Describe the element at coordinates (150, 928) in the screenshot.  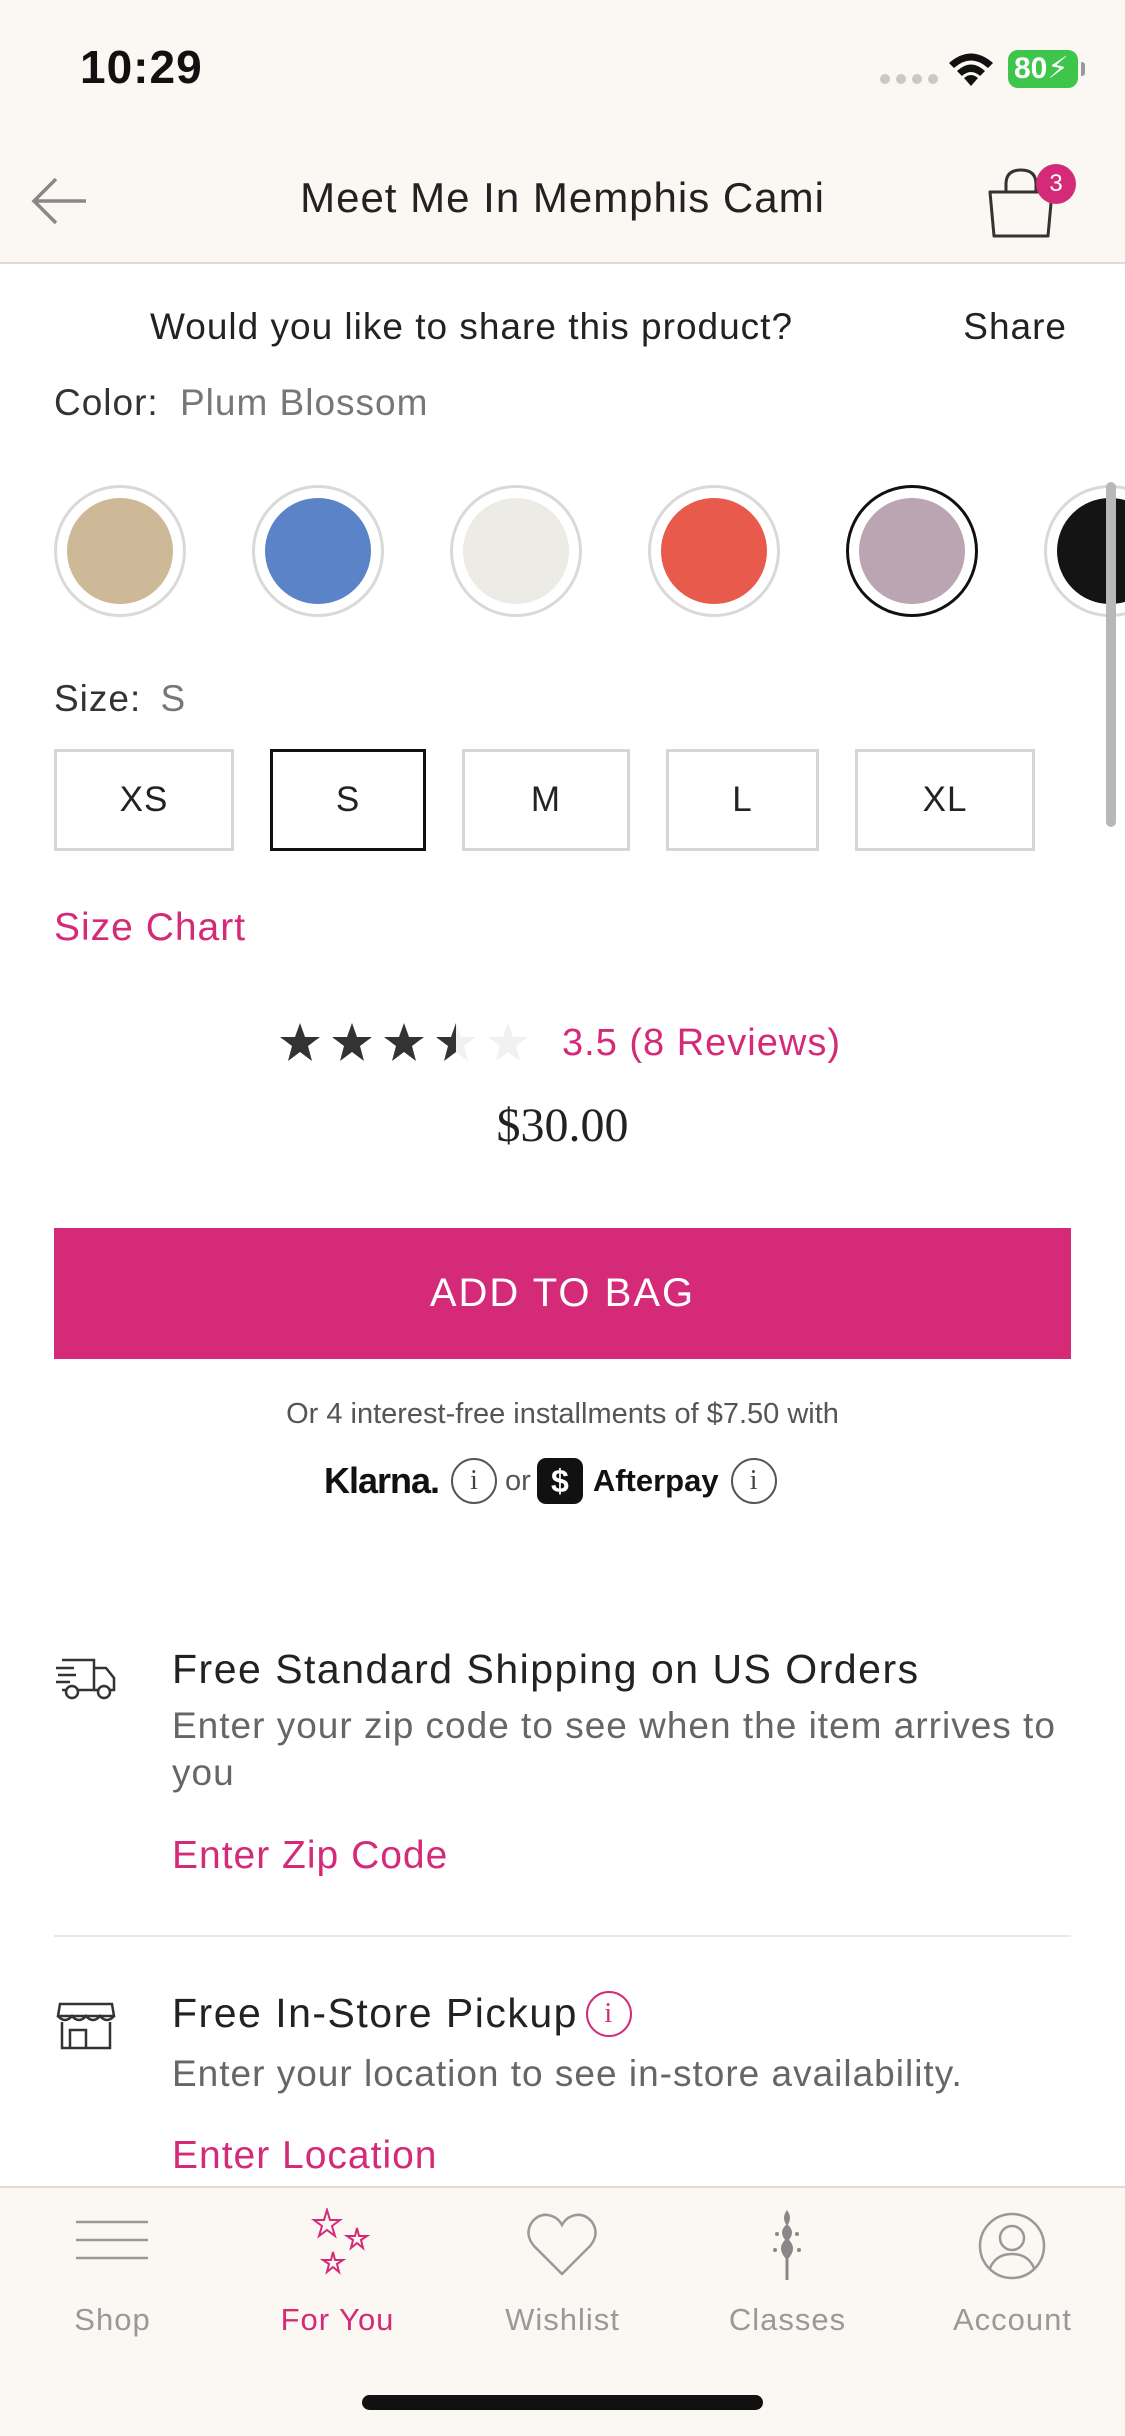
I see `size-chart-link: Size Chart` at that location.